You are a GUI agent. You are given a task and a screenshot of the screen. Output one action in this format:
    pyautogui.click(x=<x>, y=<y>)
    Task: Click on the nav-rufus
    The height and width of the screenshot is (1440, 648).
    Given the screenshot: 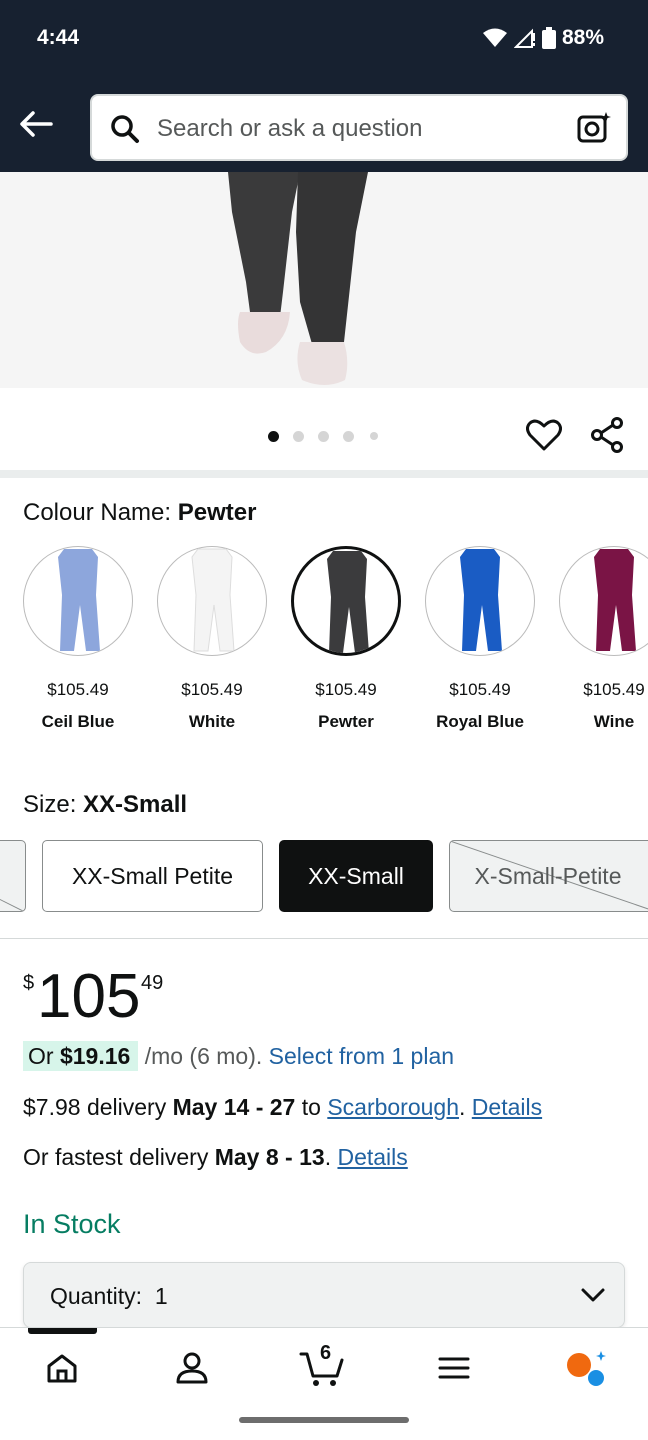 What is the action you would take?
    pyautogui.click(x=586, y=1368)
    